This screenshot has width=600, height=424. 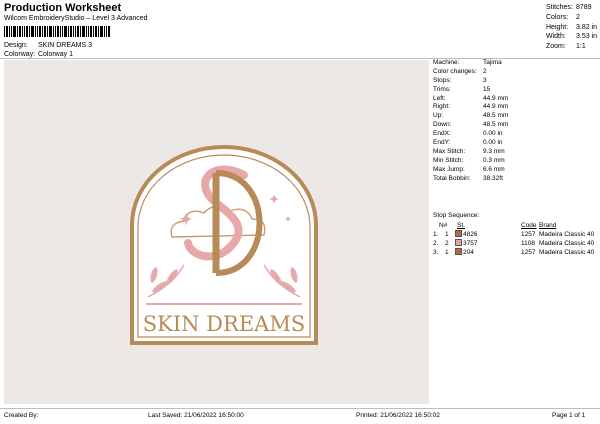 What do you see at coordinates (65, 45) in the screenshot?
I see `design-value: SKIN DREAMS 3` at bounding box center [65, 45].